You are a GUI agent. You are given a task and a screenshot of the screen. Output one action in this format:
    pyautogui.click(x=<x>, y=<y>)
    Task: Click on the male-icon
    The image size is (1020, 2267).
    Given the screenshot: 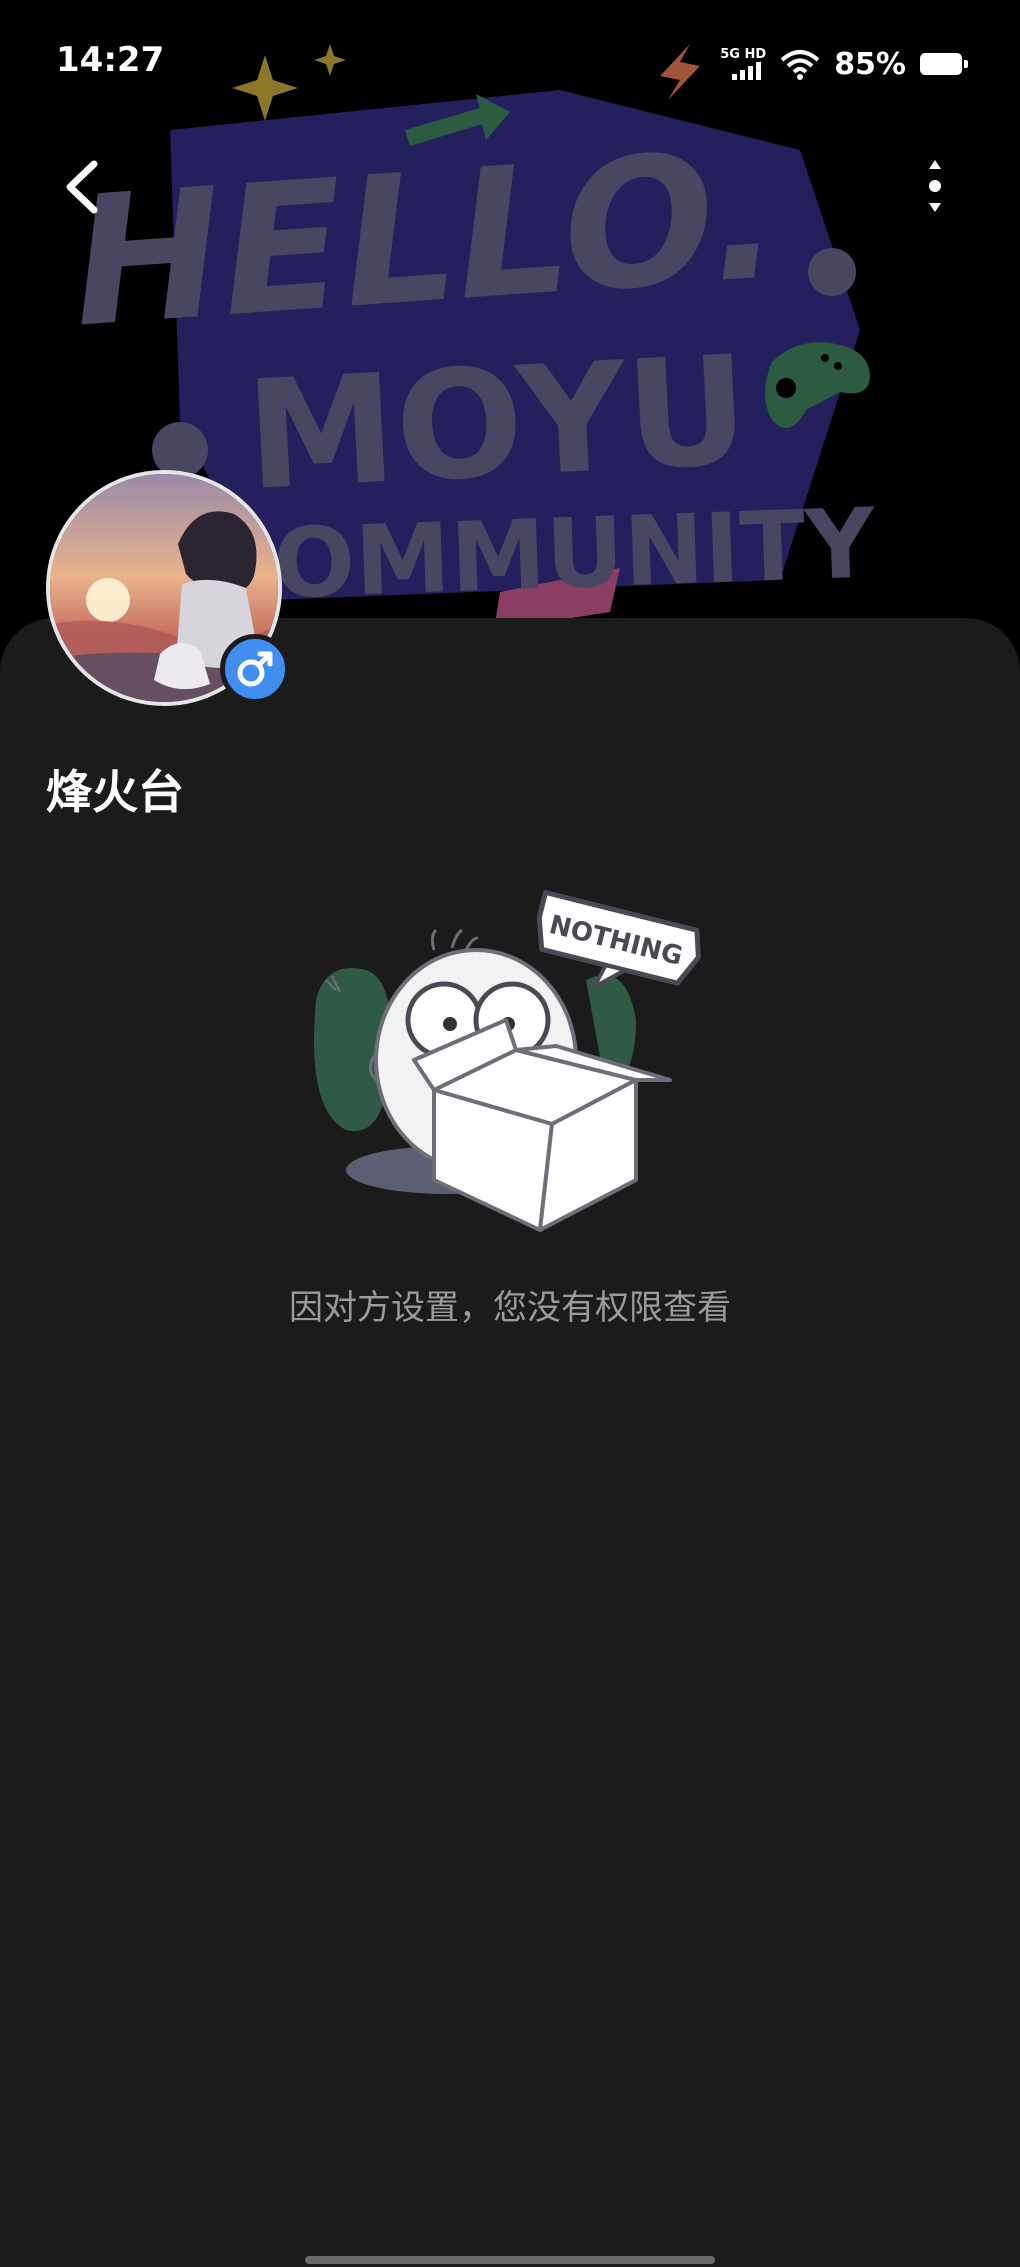 What is the action you would take?
    pyautogui.click(x=255, y=669)
    